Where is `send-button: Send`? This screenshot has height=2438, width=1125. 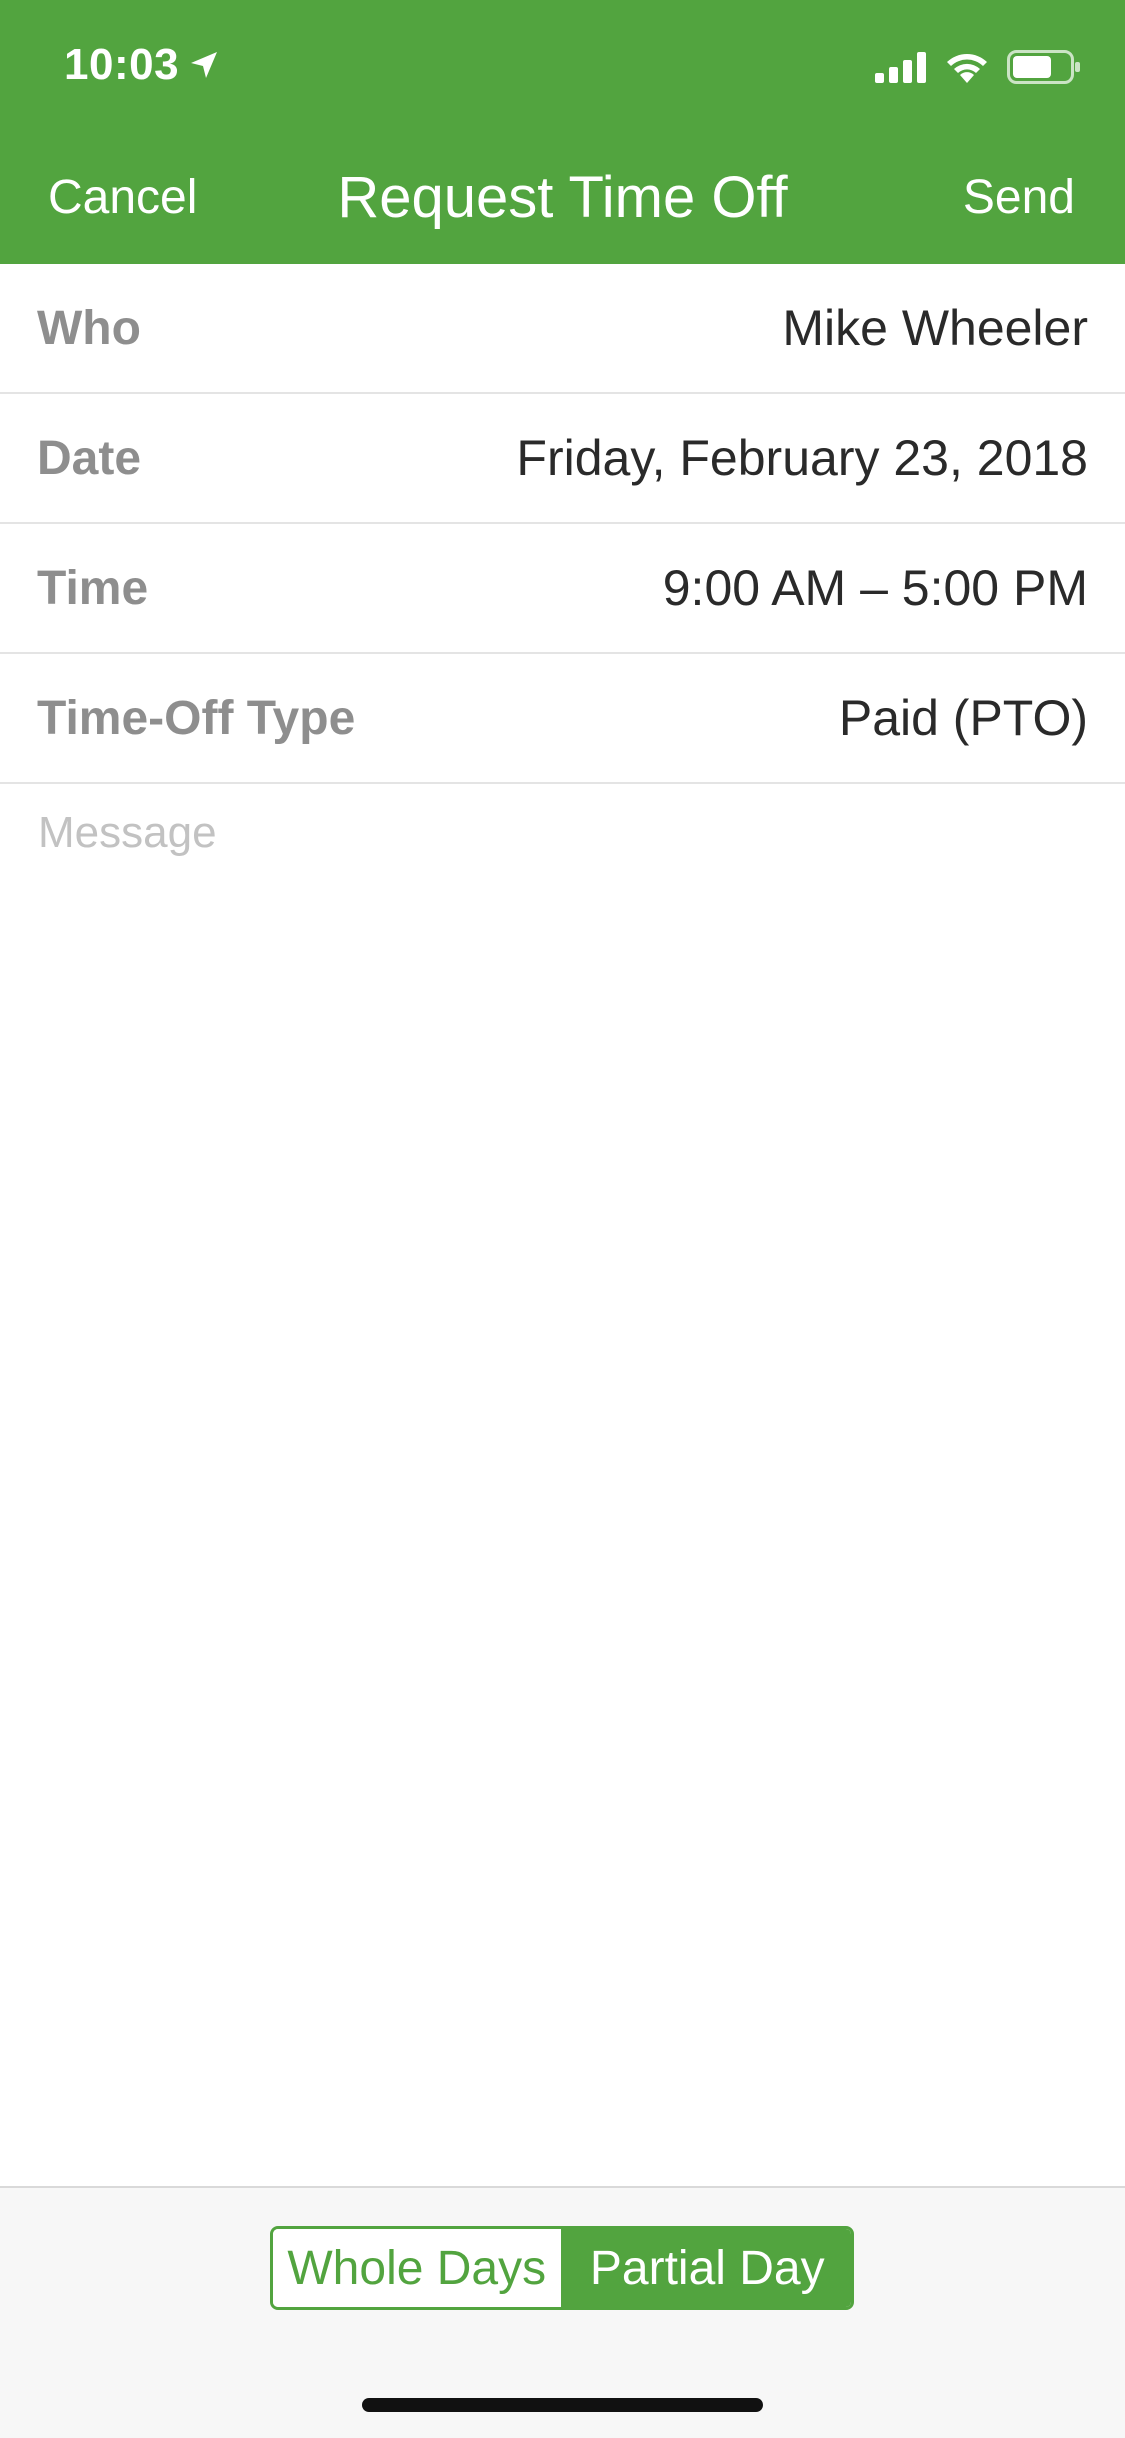 send-button: Send is located at coordinates (1019, 198).